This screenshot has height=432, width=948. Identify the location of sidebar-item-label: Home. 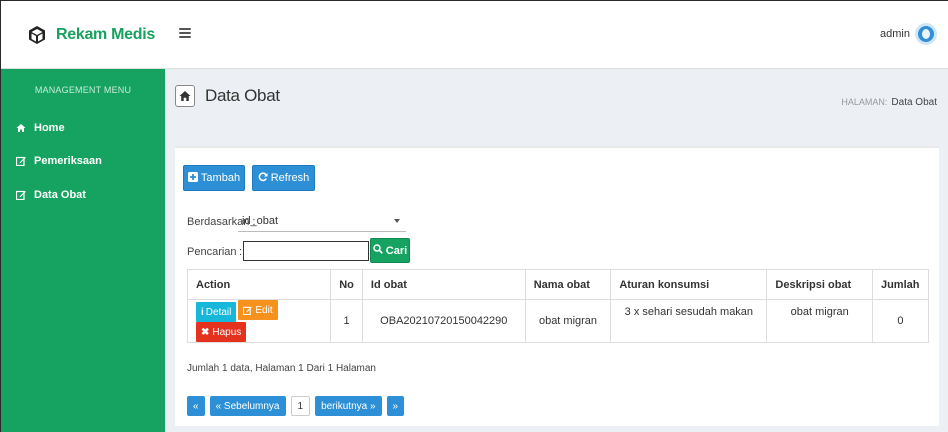
(49, 128).